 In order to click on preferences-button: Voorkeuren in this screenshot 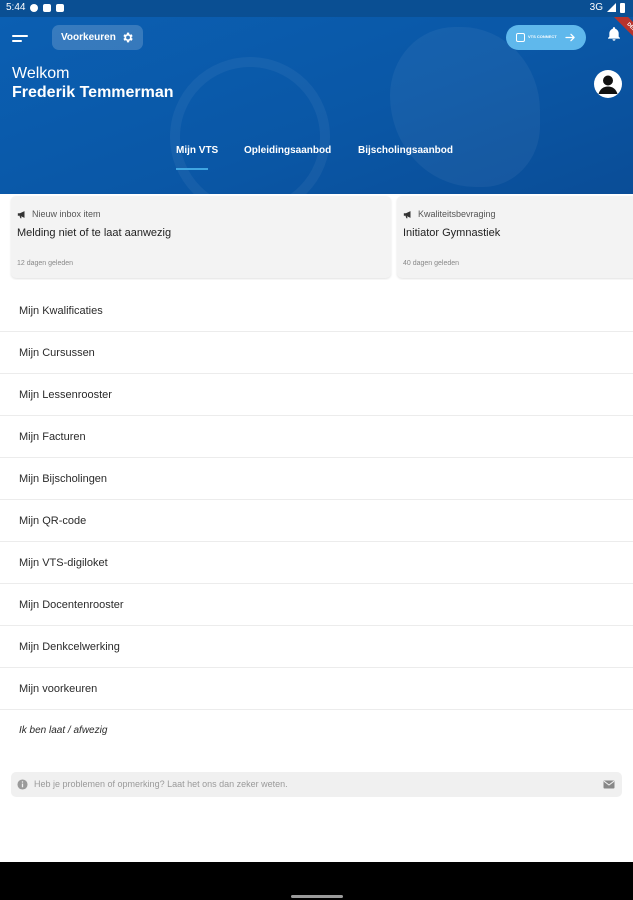, I will do `click(97, 37)`.